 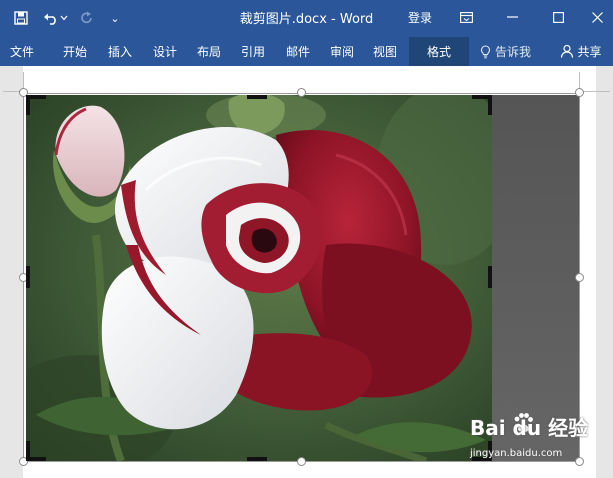 I want to click on crop-handle-bottom, so click(x=257, y=459).